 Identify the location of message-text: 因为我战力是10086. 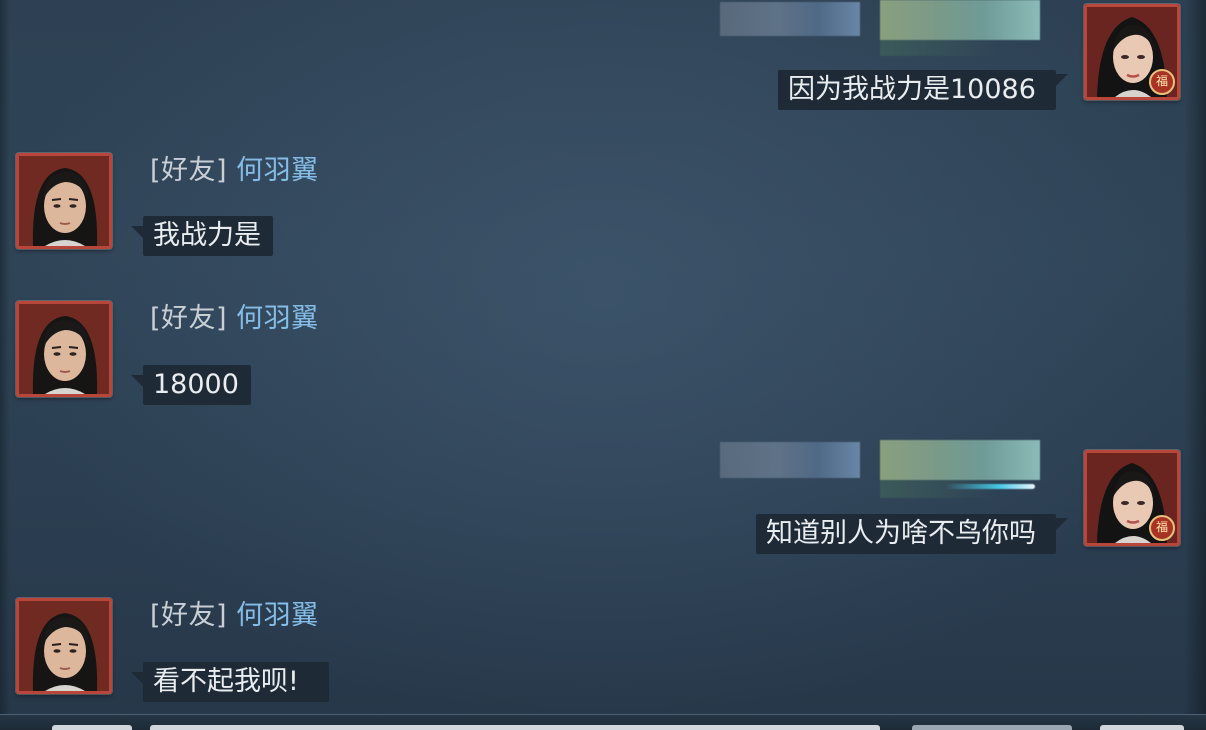
(912, 89).